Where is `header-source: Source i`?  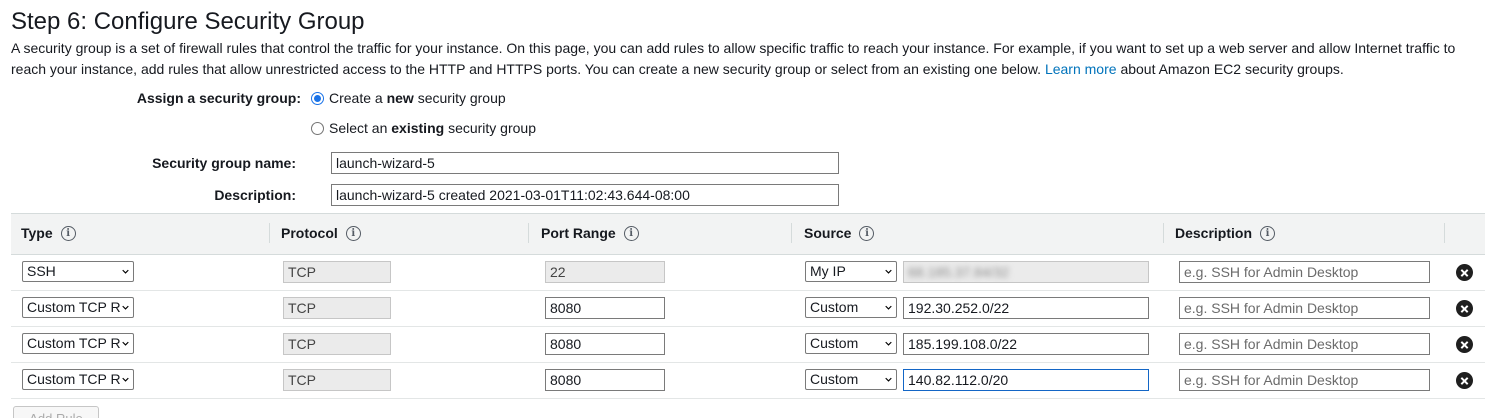 header-source: Source i is located at coordinates (839, 233).